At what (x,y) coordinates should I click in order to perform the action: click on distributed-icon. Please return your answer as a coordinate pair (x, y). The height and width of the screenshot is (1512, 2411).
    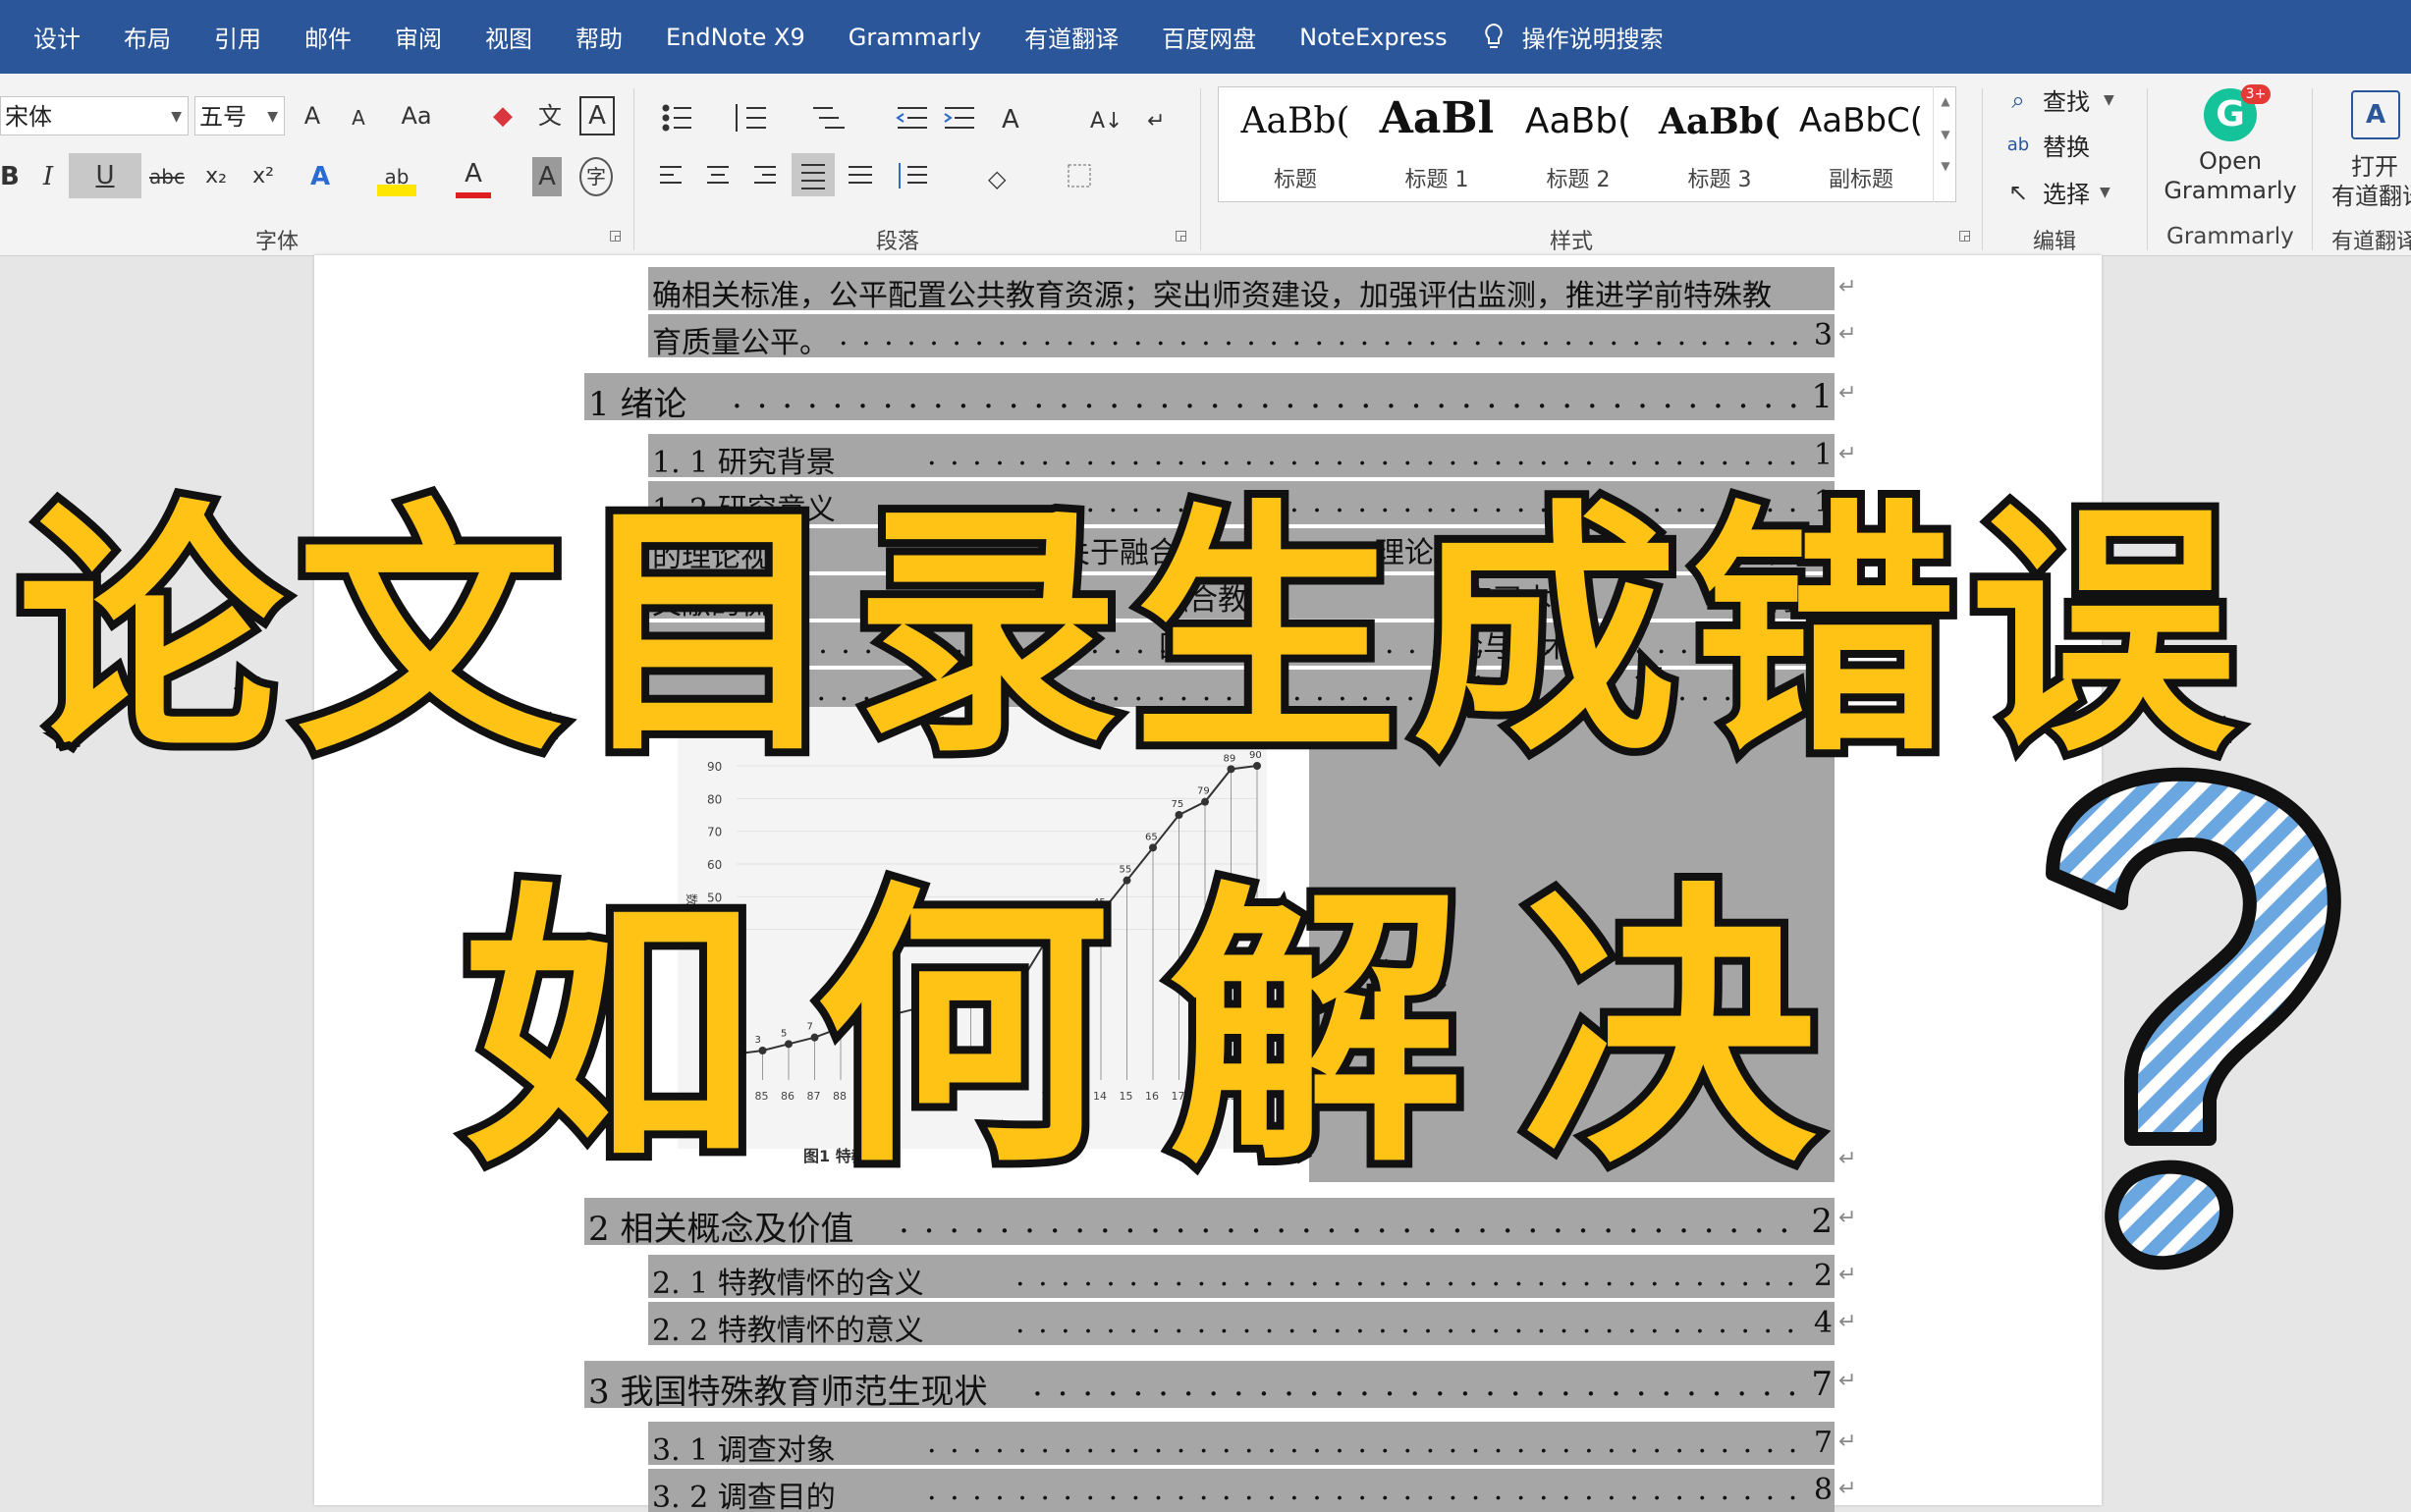
    Looking at the image, I should click on (860, 175).